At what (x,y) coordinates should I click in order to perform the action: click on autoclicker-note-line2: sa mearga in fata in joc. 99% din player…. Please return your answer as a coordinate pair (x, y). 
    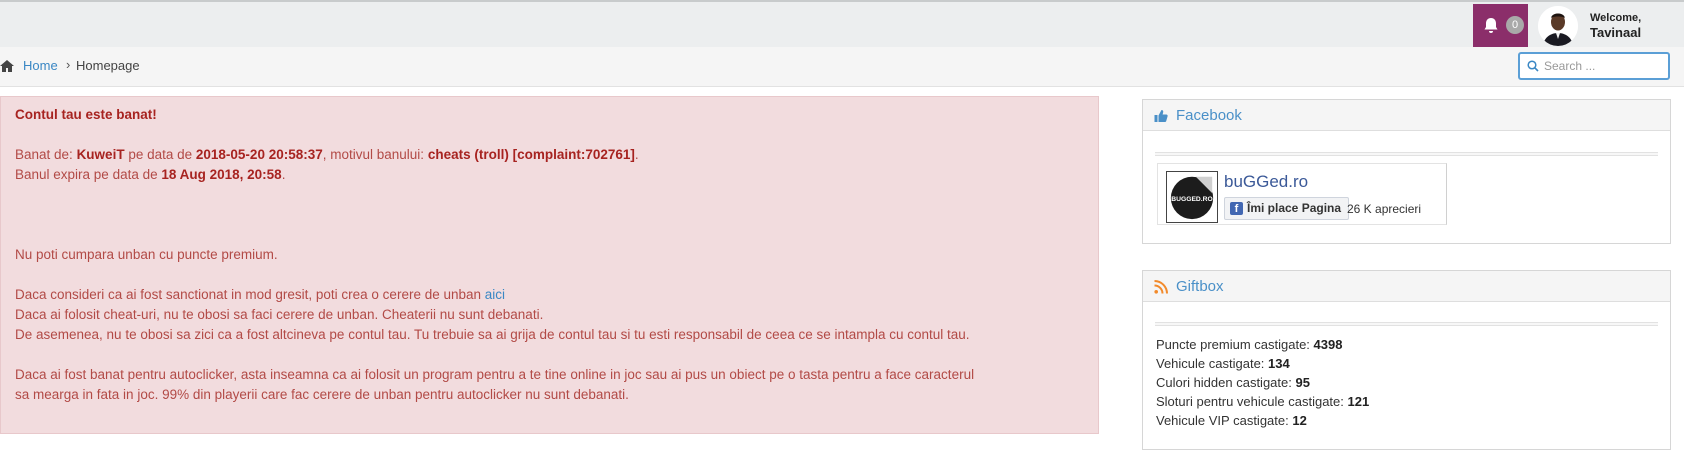
    Looking at the image, I should click on (322, 394).